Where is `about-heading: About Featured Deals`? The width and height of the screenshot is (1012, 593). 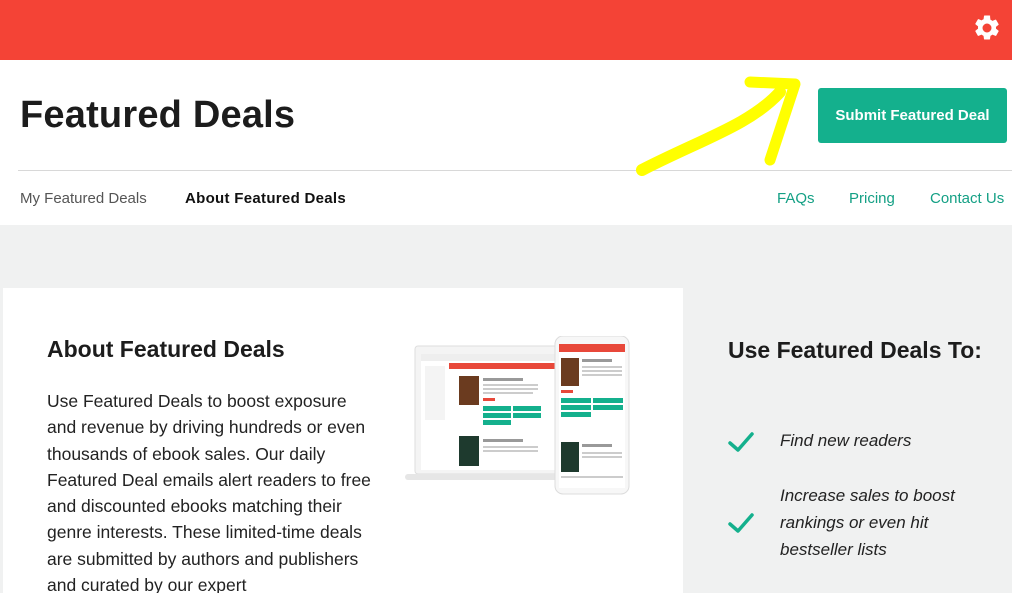
about-heading: About Featured Deals is located at coordinates (166, 349).